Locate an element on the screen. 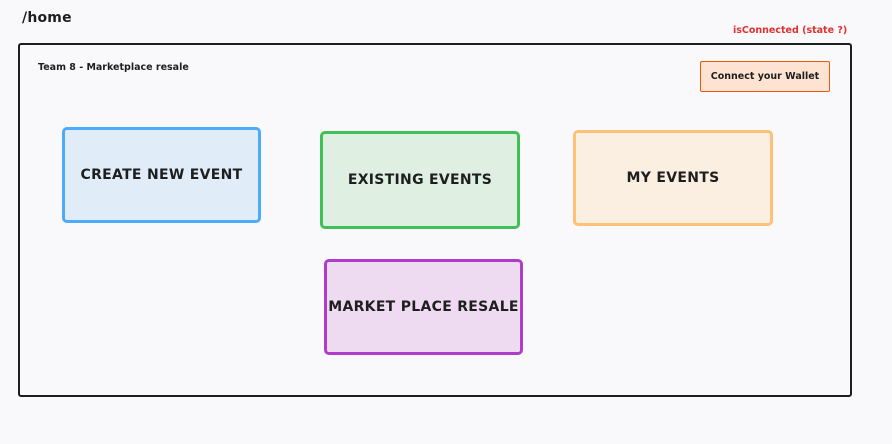  market-place-resale-card: MARKET PLACE RESALE is located at coordinates (423, 307).